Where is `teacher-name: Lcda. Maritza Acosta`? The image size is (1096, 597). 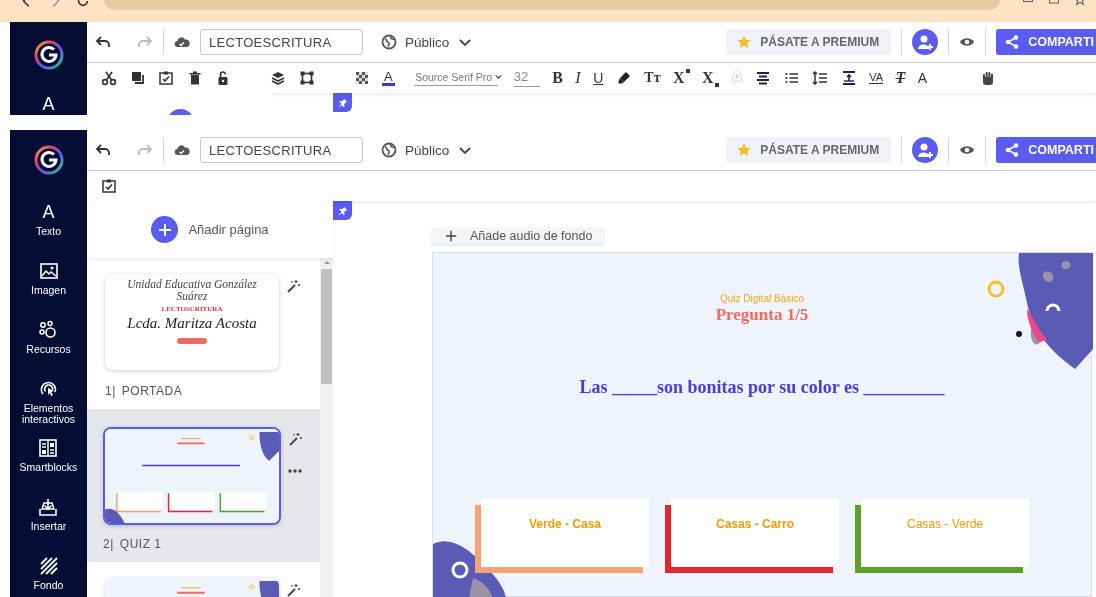 teacher-name: Lcda. Maritza Acosta is located at coordinates (192, 323).